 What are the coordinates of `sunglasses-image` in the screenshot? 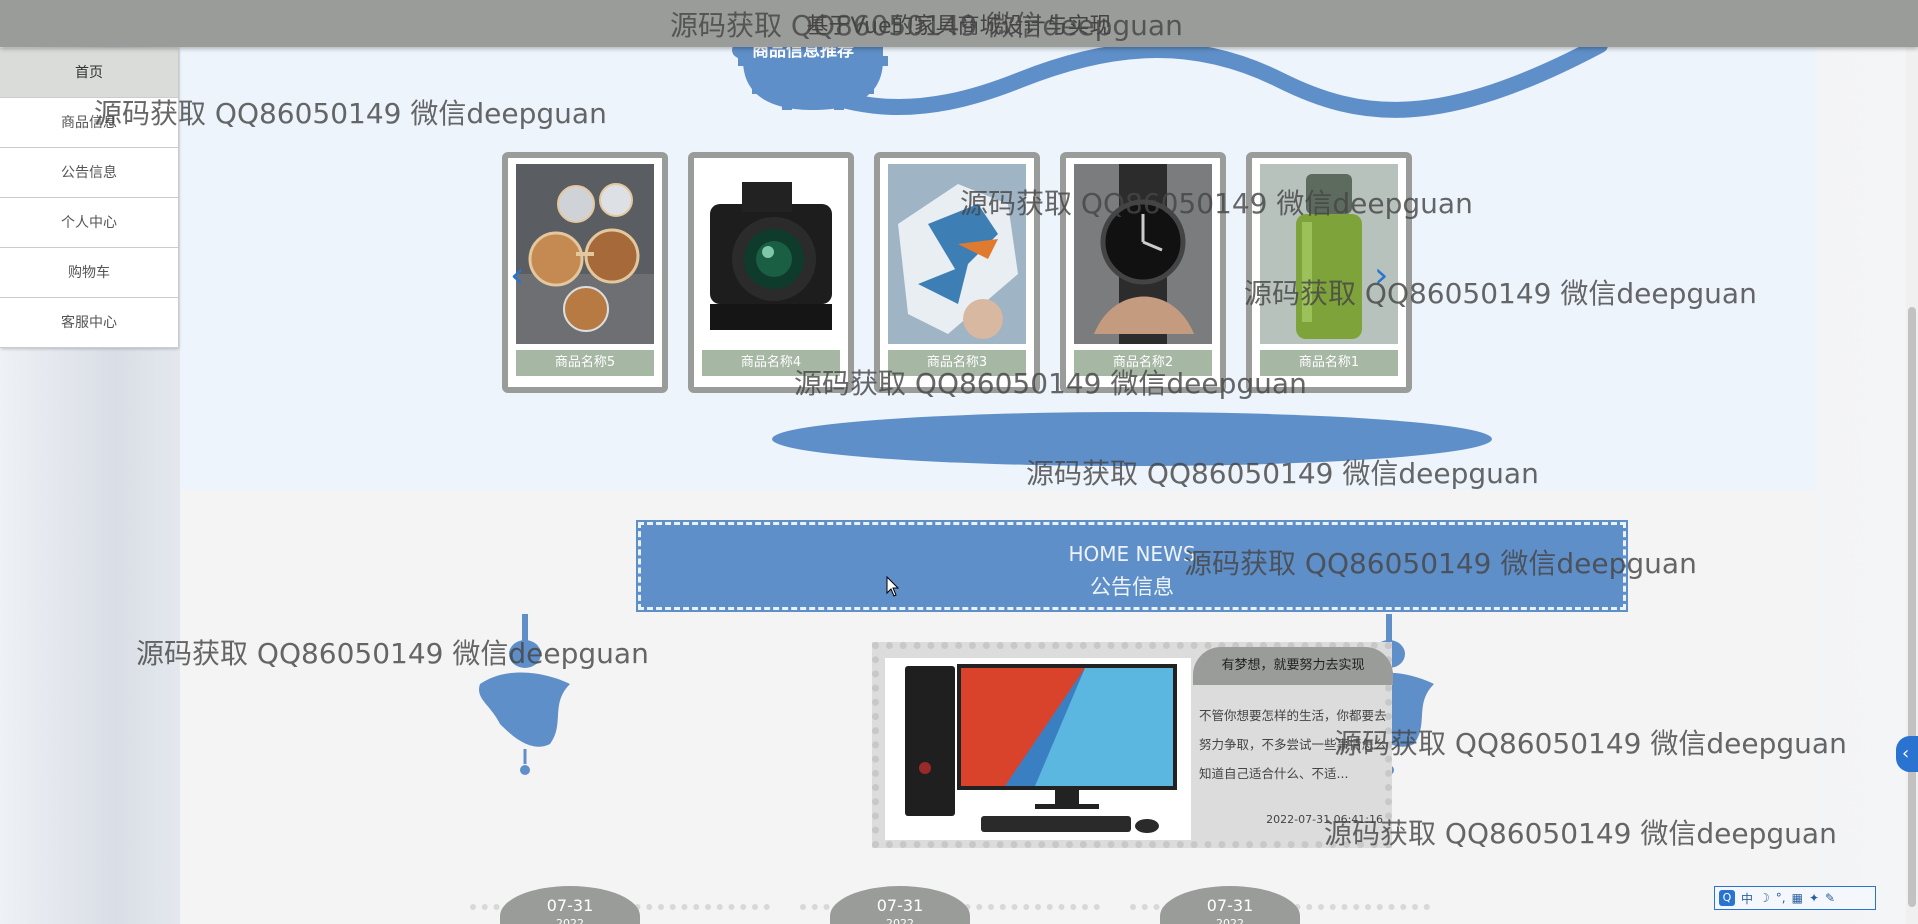 It's located at (585, 254).